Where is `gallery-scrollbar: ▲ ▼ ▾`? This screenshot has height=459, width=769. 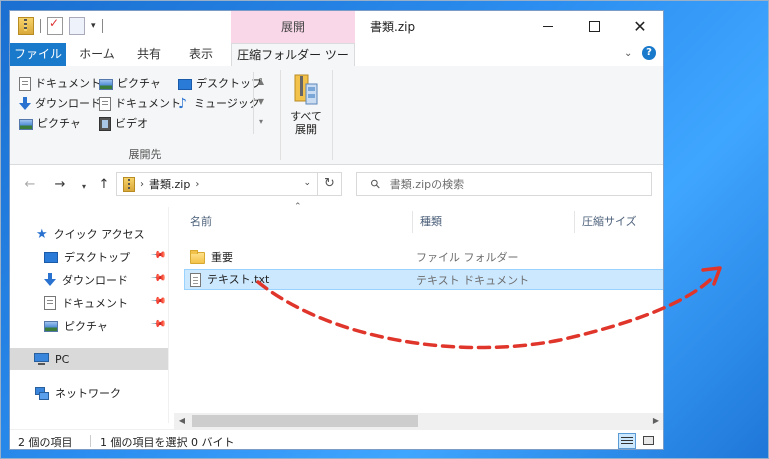 gallery-scrollbar: ▲ ▼ ▾ is located at coordinates (260, 103).